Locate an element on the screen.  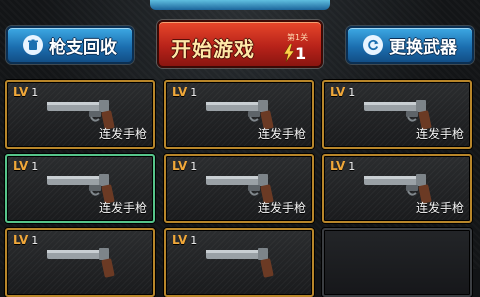
change-weapon-button: 更换武器 is located at coordinates (410, 45).